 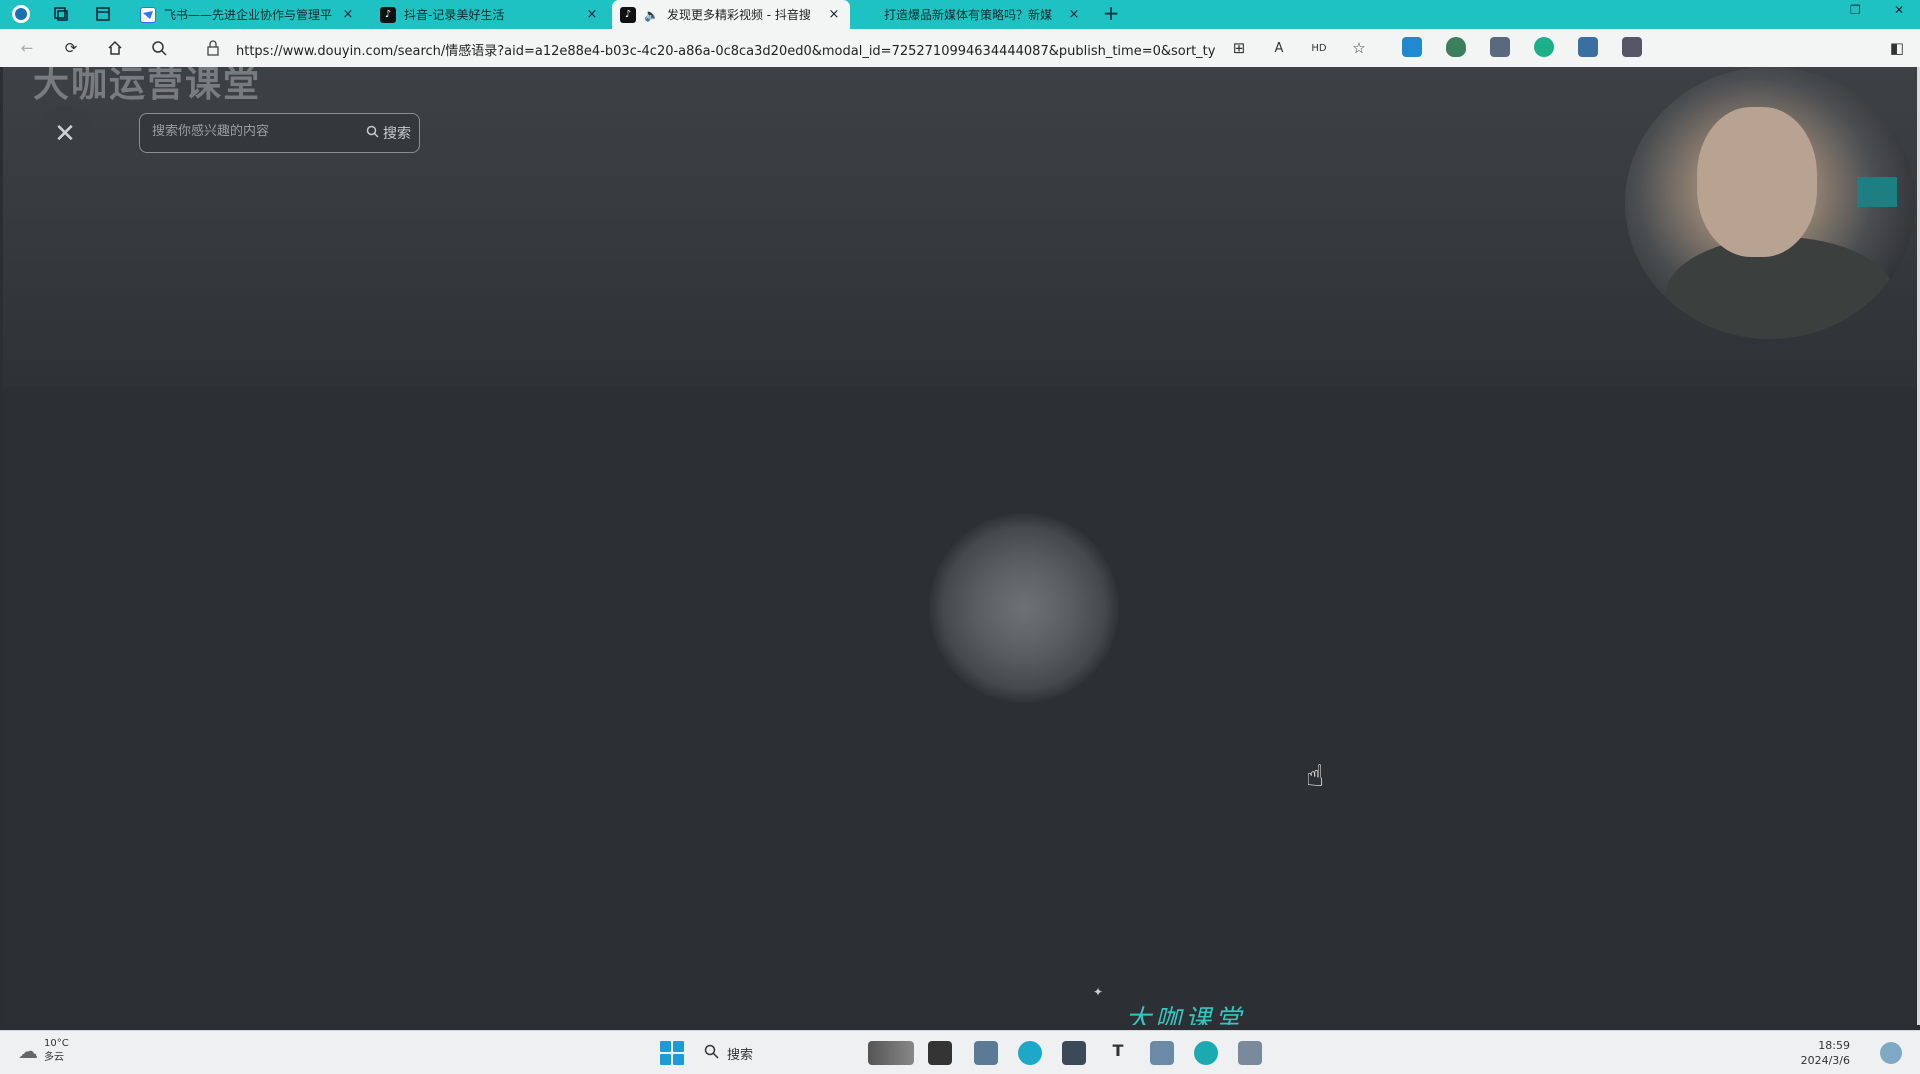 What do you see at coordinates (1206, 1053) in the screenshot?
I see `app-icon` at bounding box center [1206, 1053].